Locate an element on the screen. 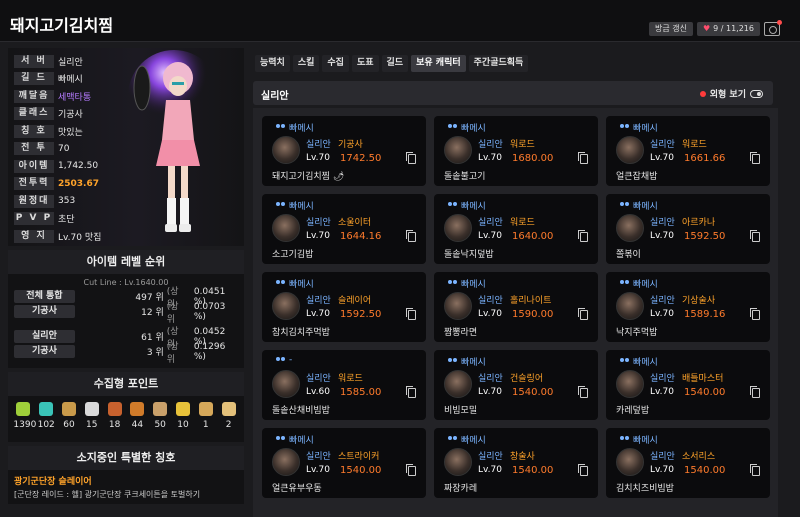 Image resolution: width=800 pixels, height=517 pixels. character-card: 빠메시 실리안 기공사 Lv.70 1742.50 돼지고기김치찜 🌶 is located at coordinates (344, 151).